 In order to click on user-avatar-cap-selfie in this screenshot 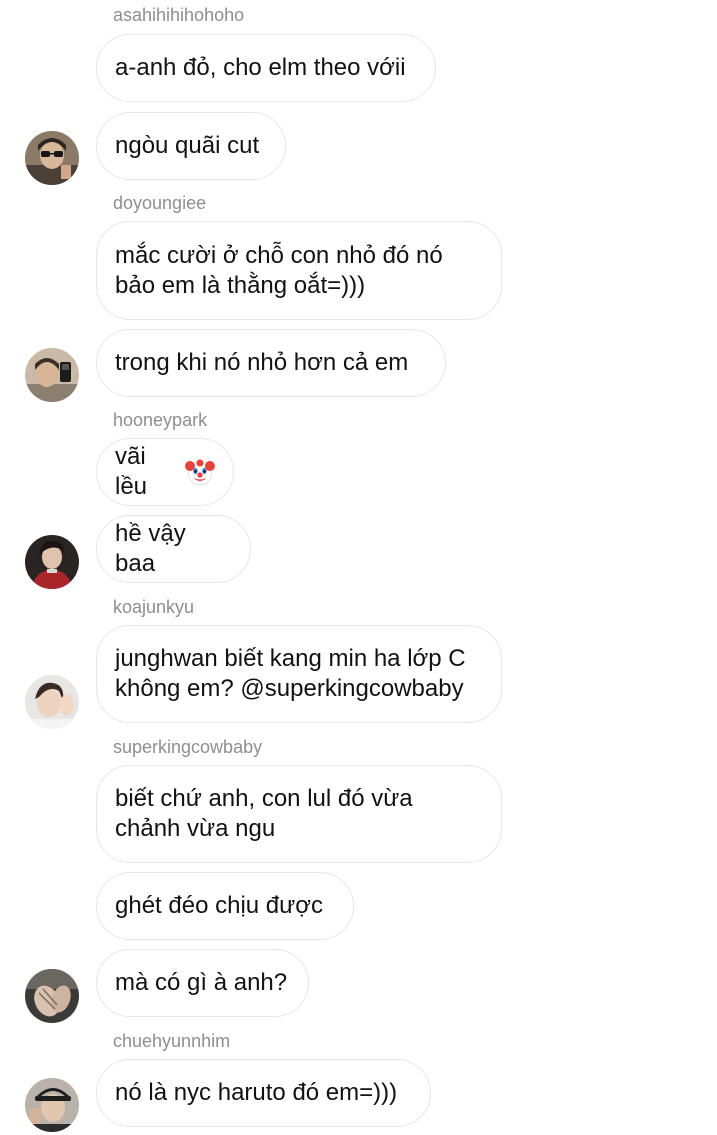, I will do `click(52, 1105)`.